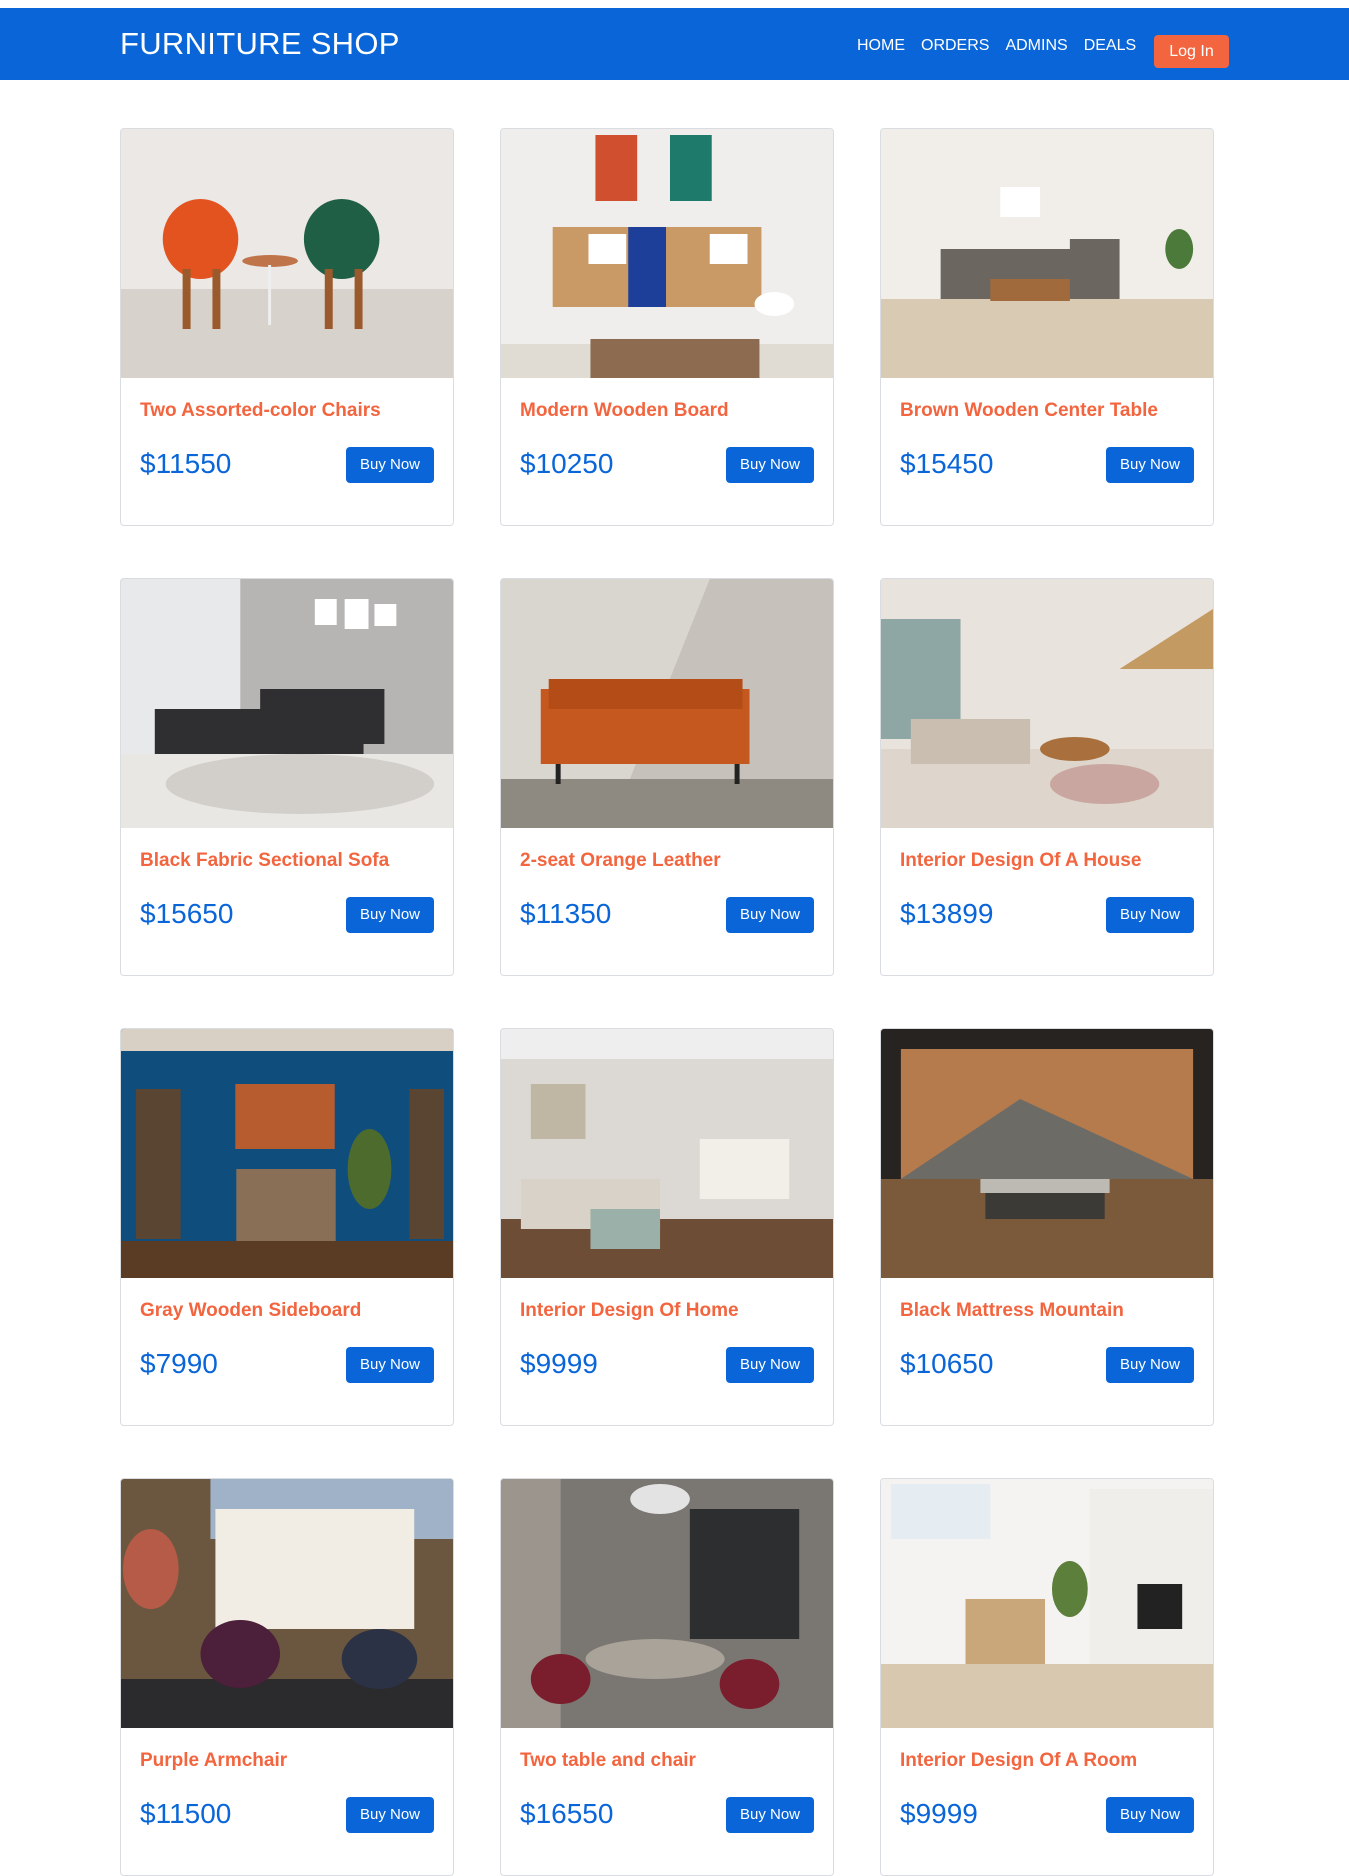  What do you see at coordinates (287, 253) in the screenshot?
I see `assorted-chairs-photo` at bounding box center [287, 253].